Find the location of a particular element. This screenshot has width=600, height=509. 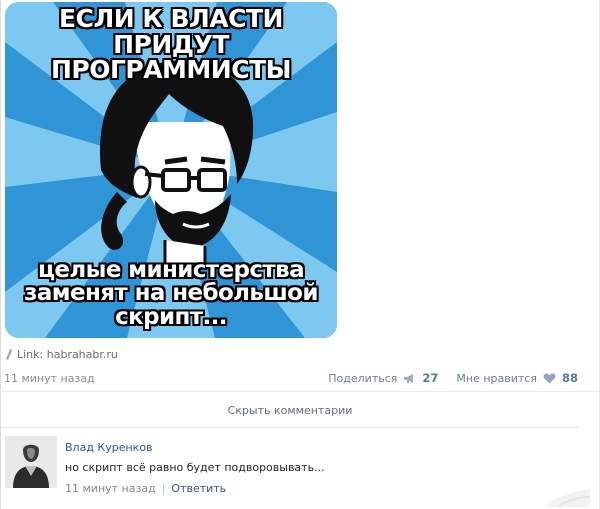

meme-bottom-line: заменят на небольшой is located at coordinates (171, 293).